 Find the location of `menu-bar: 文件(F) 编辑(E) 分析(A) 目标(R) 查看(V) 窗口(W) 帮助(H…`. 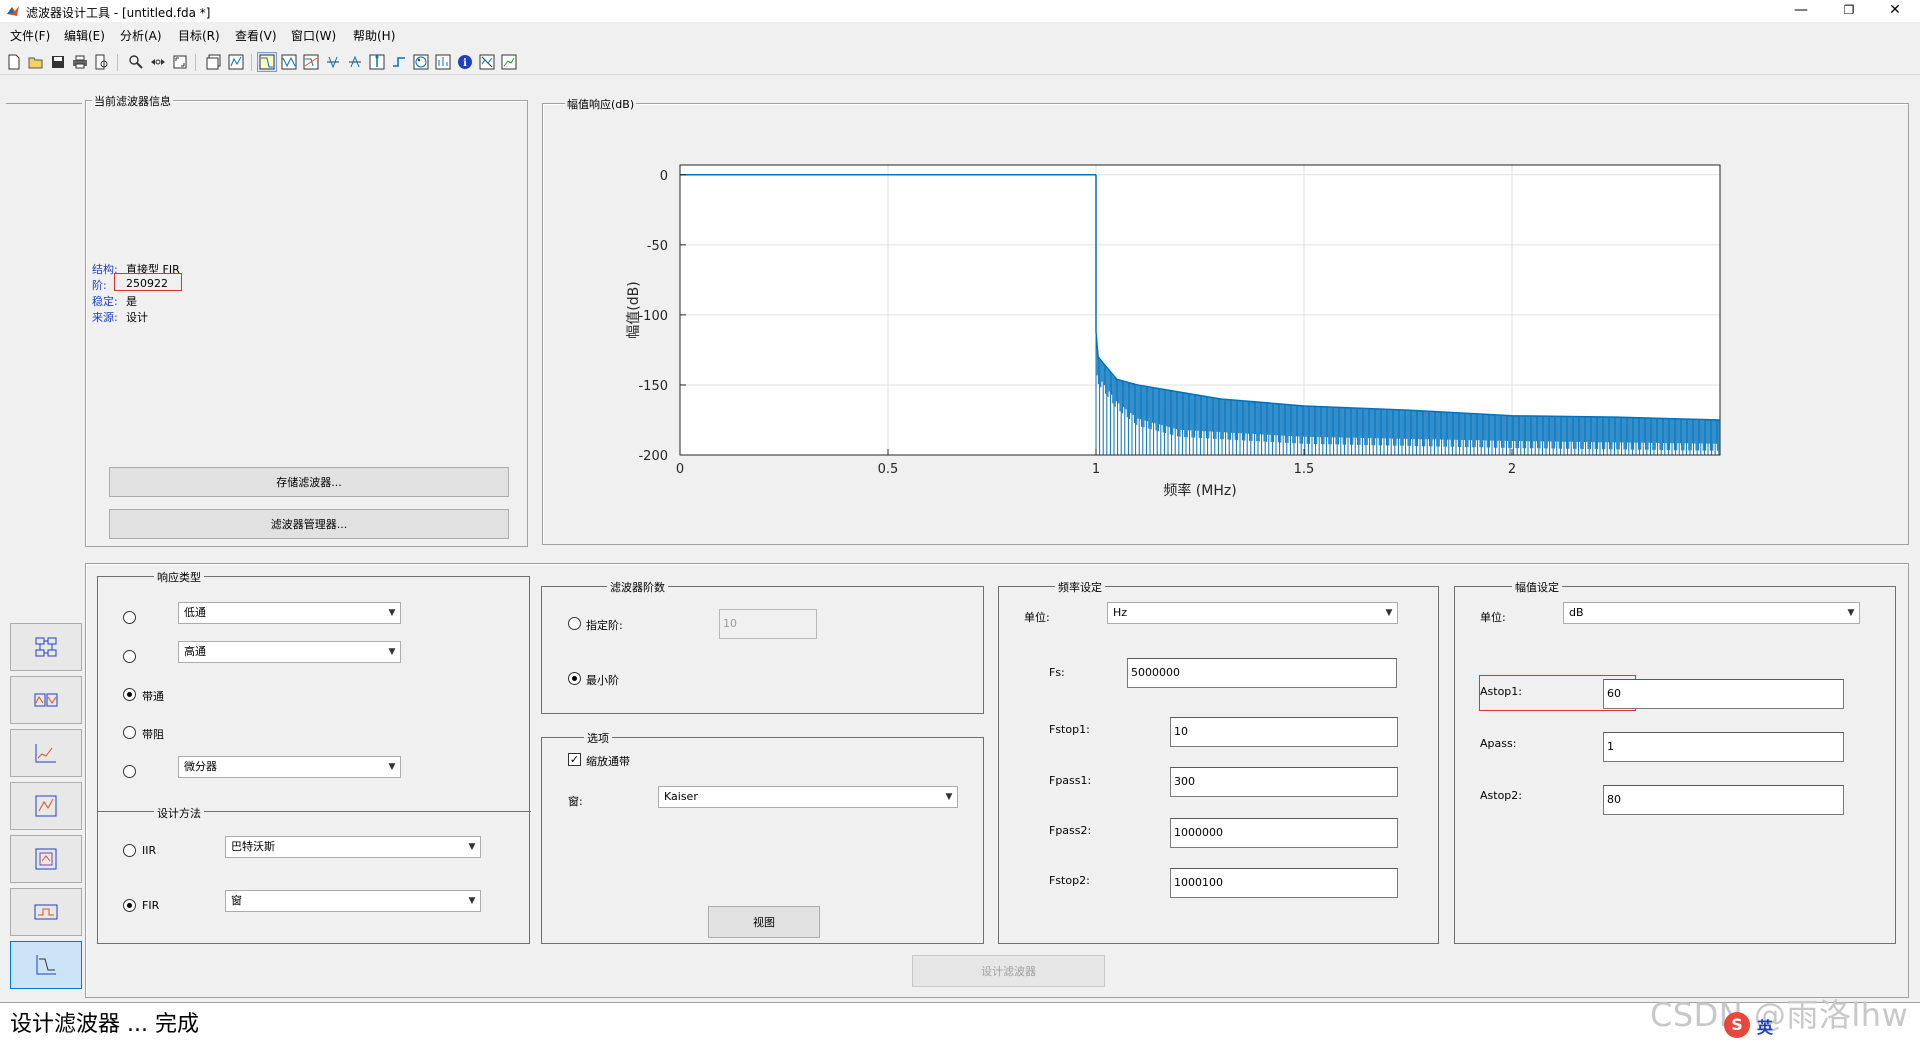

menu-bar: 文件(F) 编辑(E) 分析(A) 目标(R) 查看(V) 窗口(W) 帮助(H… is located at coordinates (960, 36).